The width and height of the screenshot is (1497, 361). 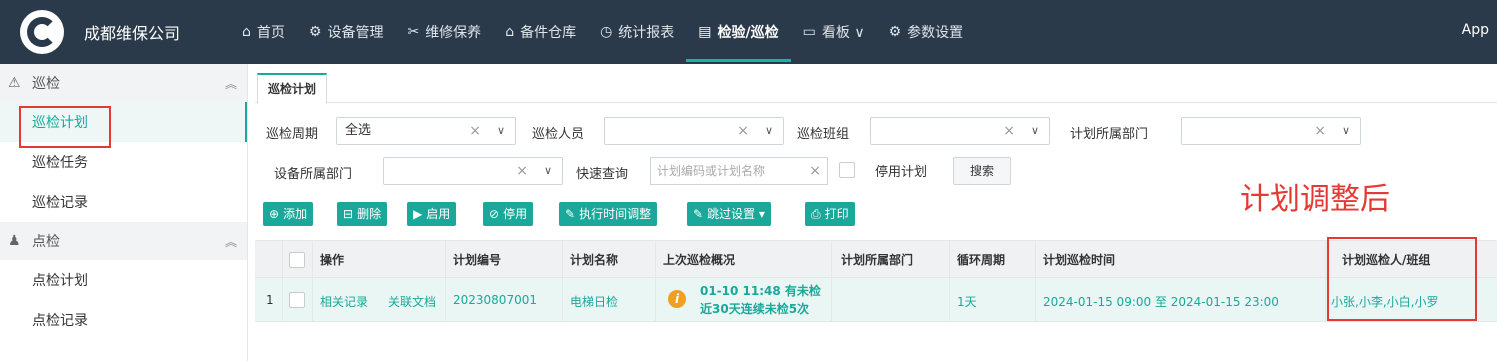 I want to click on nav-reports: ◷ 统计报表, so click(x=637, y=32).